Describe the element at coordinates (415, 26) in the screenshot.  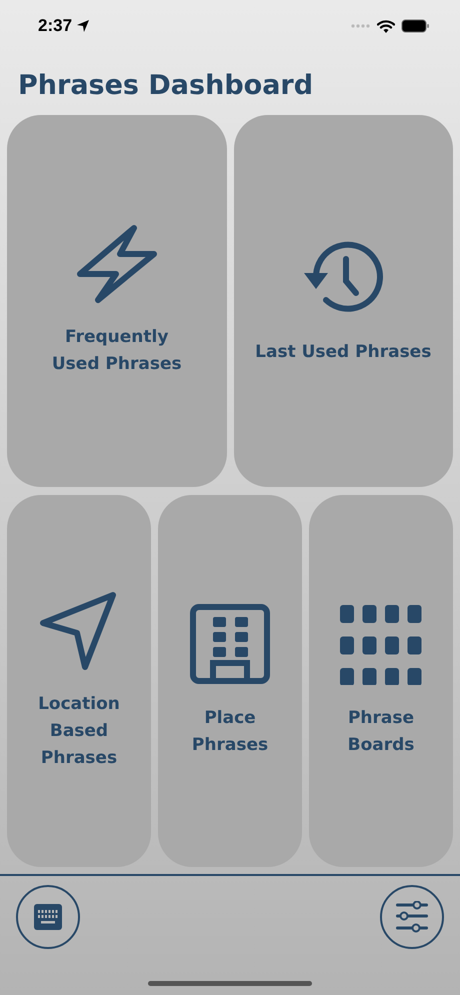
I see `battery-icon` at that location.